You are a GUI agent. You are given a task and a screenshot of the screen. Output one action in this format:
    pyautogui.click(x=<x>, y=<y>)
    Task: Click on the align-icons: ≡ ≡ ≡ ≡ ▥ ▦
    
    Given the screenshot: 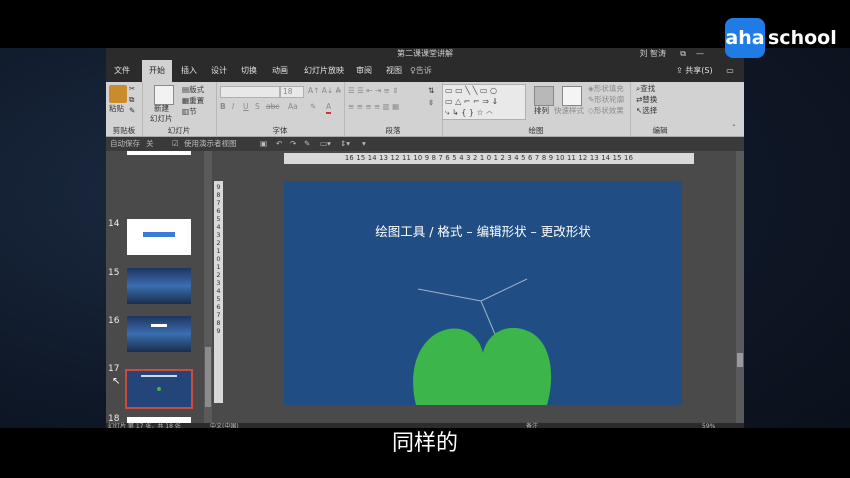 What is the action you would take?
    pyautogui.click(x=373, y=107)
    